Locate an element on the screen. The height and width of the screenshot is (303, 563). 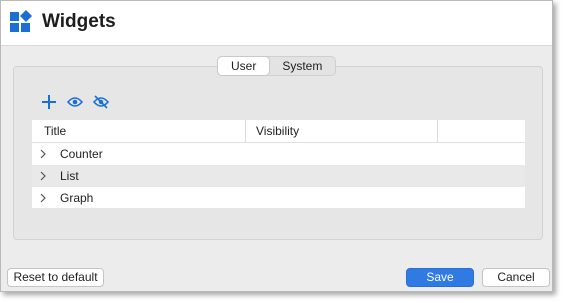
eye-slash-icon is located at coordinates (101, 102).